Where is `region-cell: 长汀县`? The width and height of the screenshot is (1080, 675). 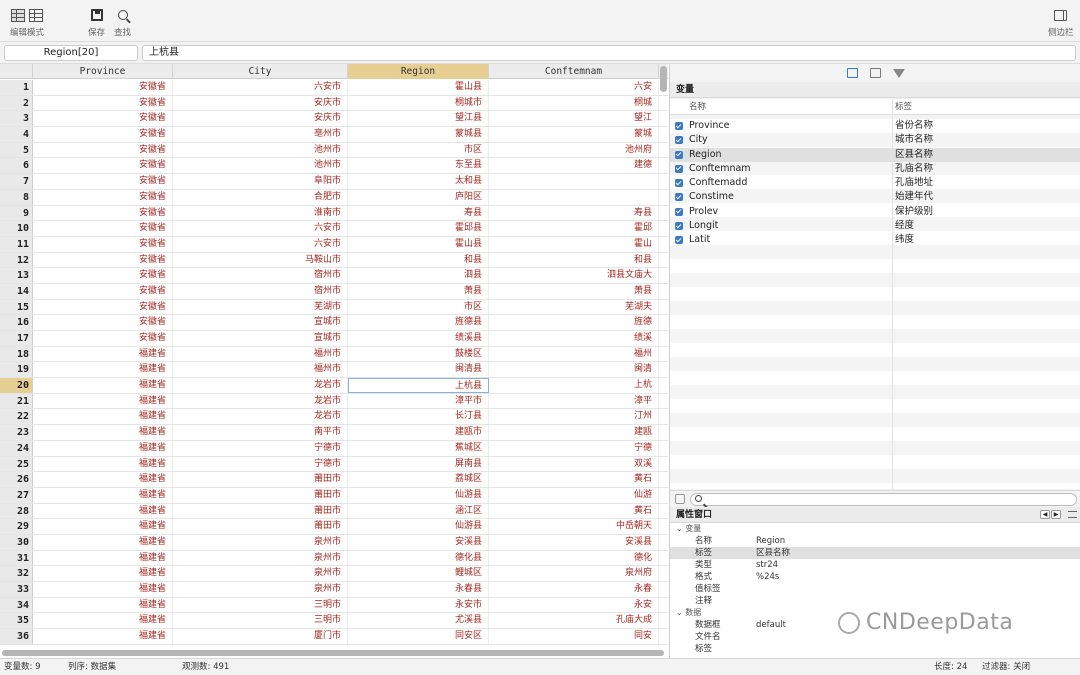 region-cell: 长汀县 is located at coordinates (418, 417).